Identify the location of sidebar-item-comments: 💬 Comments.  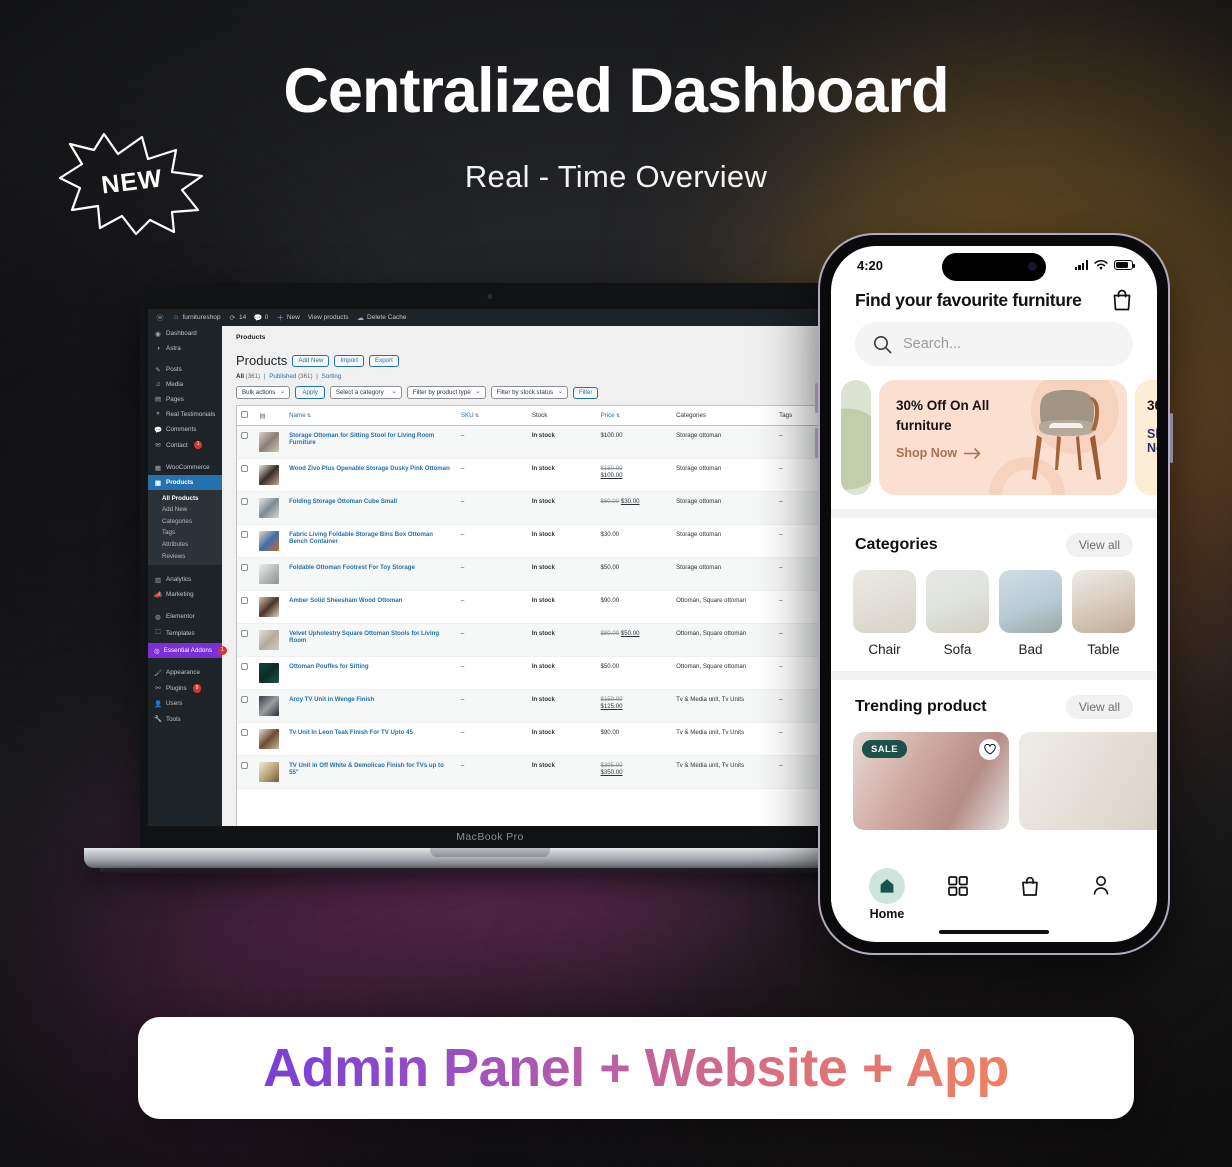
(185, 429).